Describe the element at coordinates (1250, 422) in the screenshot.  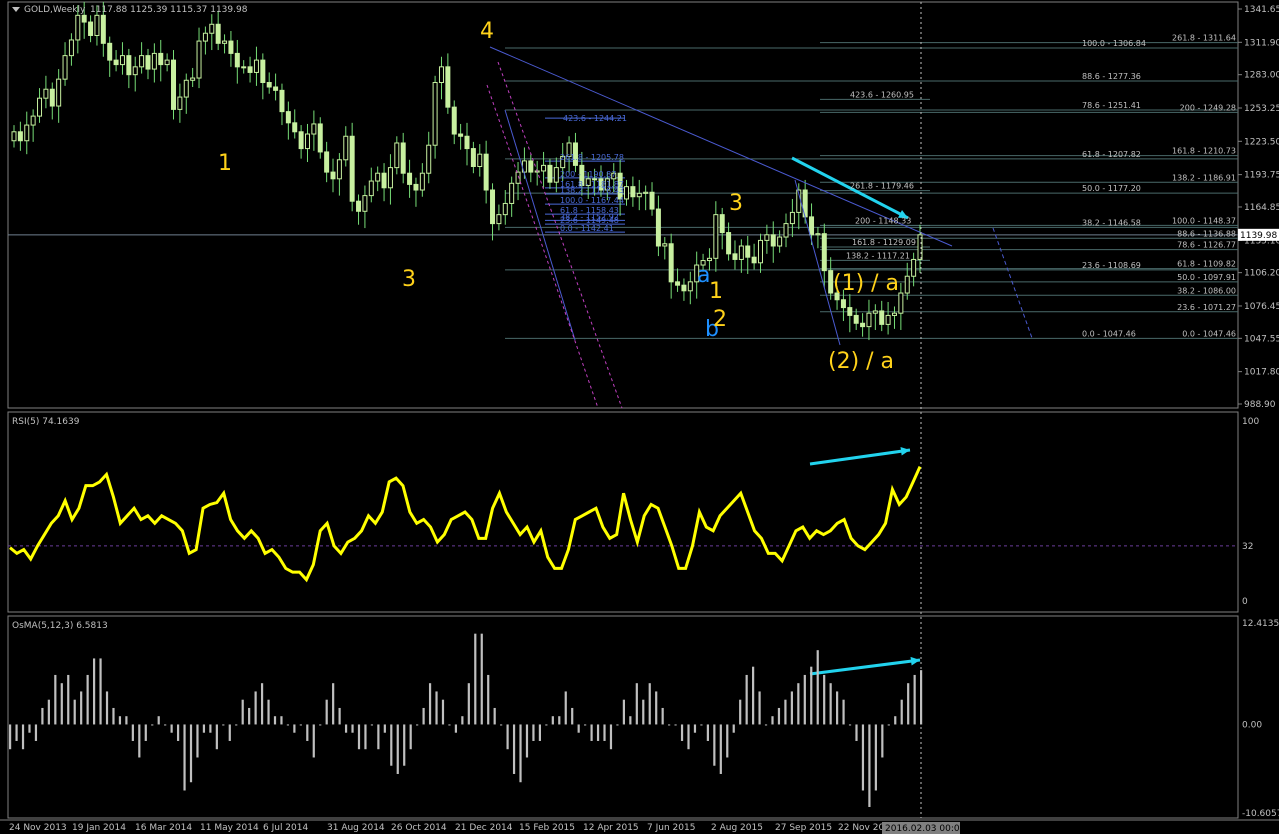
I see `rsi-level-top-label: 100` at that location.